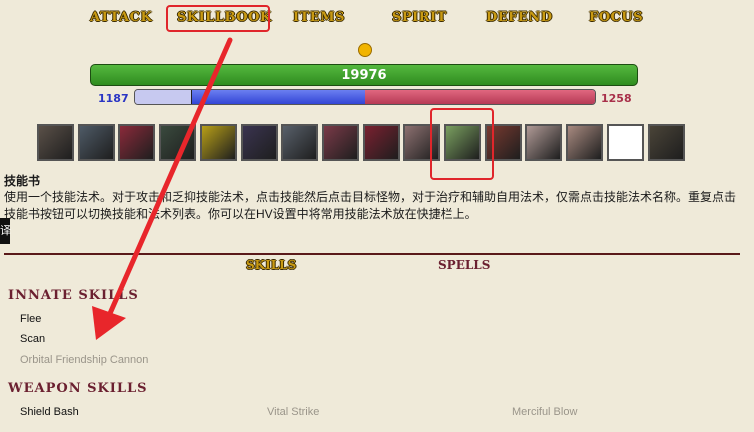 The image size is (754, 432). I want to click on skill-vital-strike: Vital Strike, so click(293, 412).